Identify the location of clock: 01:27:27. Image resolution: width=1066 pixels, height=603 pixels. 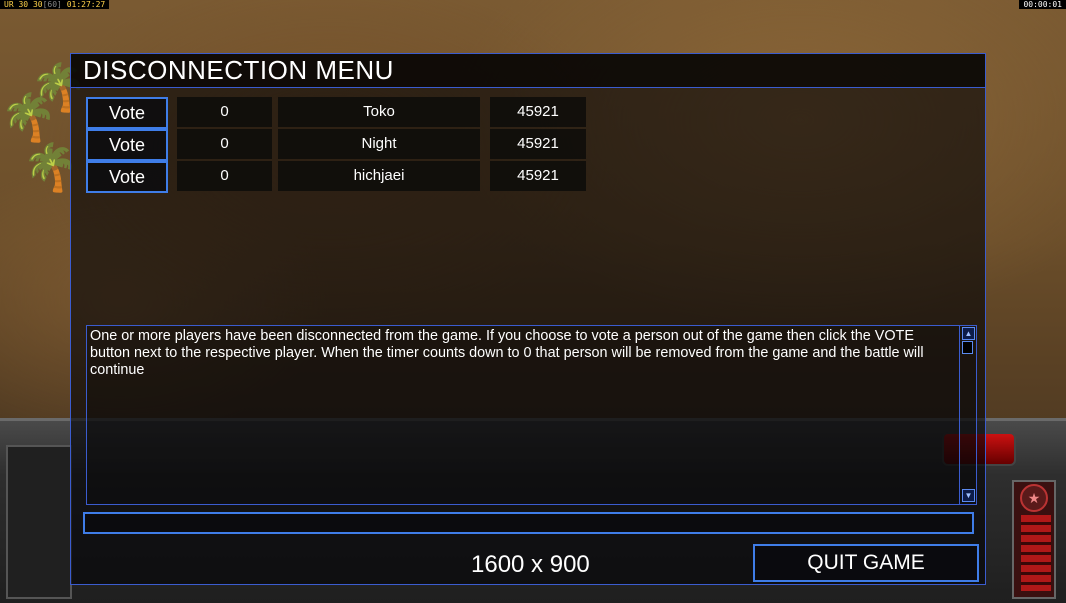
(86, 4).